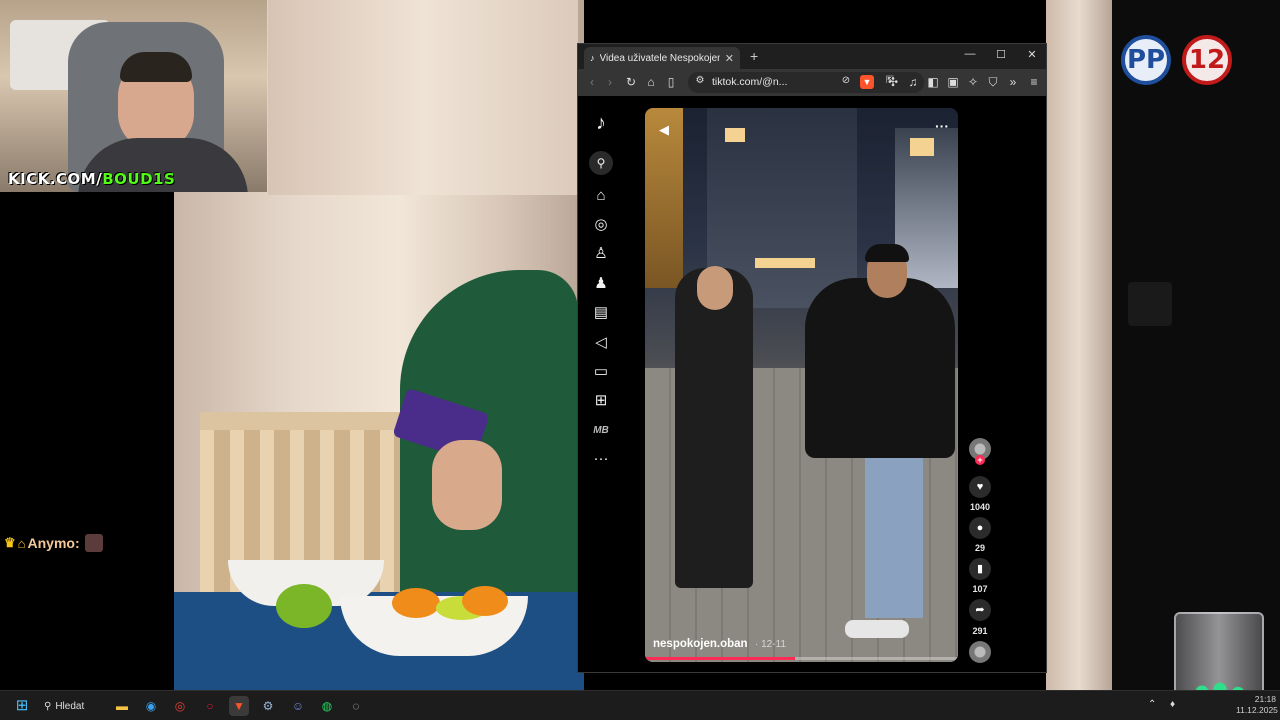 The height and width of the screenshot is (720, 1280). I want to click on curtain-top, so click(423, 97).